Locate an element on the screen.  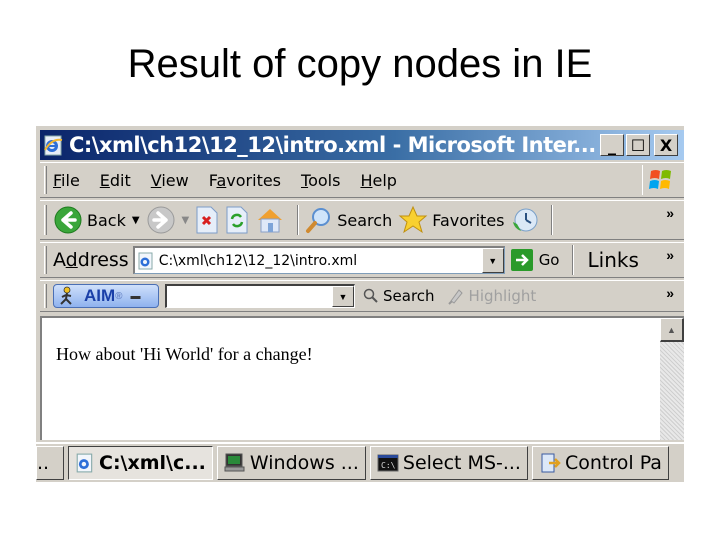
aim-dropdown-icon: ▬ is located at coordinates (135, 296).